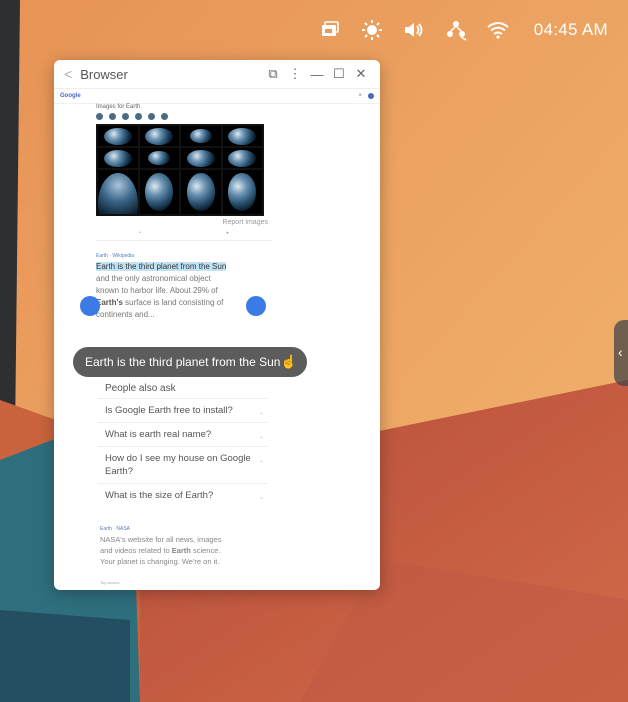  Describe the element at coordinates (289, 362) in the screenshot. I see `hand-pointer-icon: ☝` at that location.